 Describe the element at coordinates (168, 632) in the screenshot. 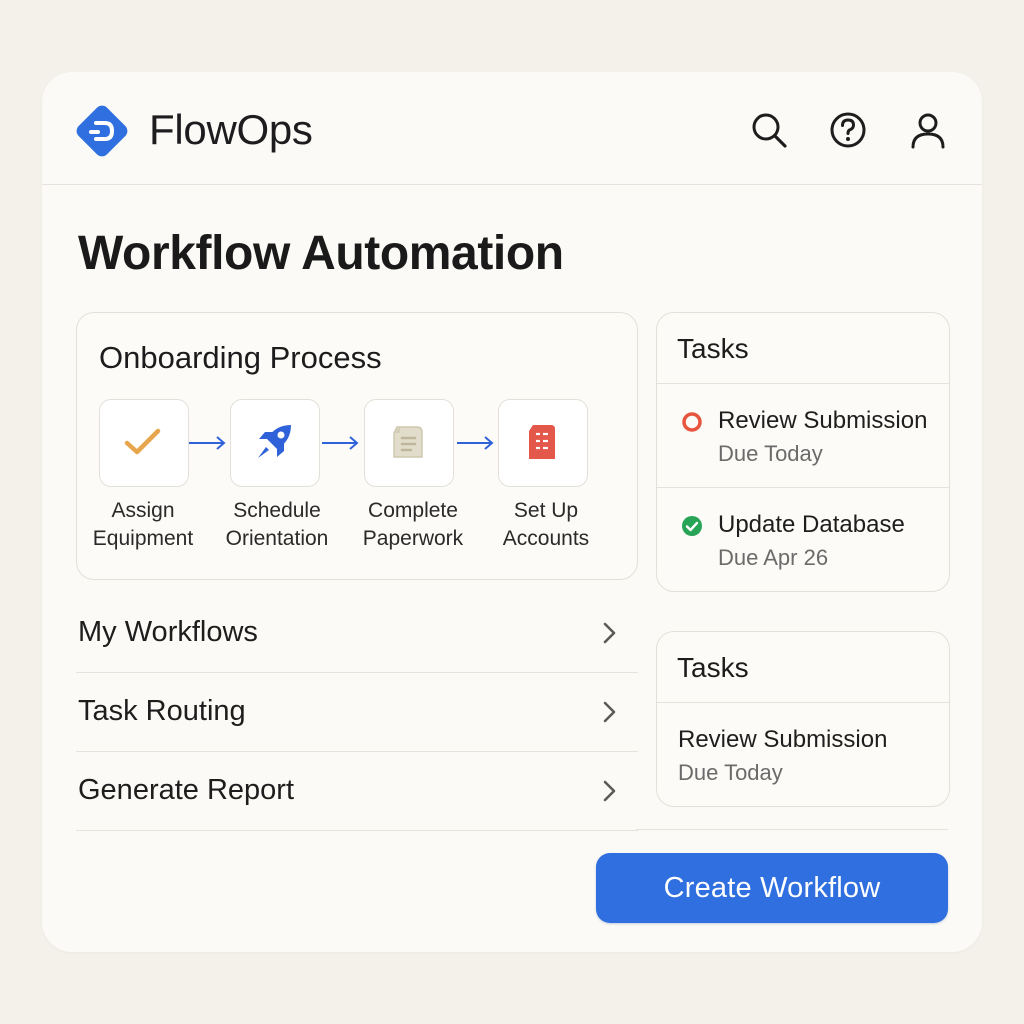

I see `nav-item-label: My Workflows` at that location.